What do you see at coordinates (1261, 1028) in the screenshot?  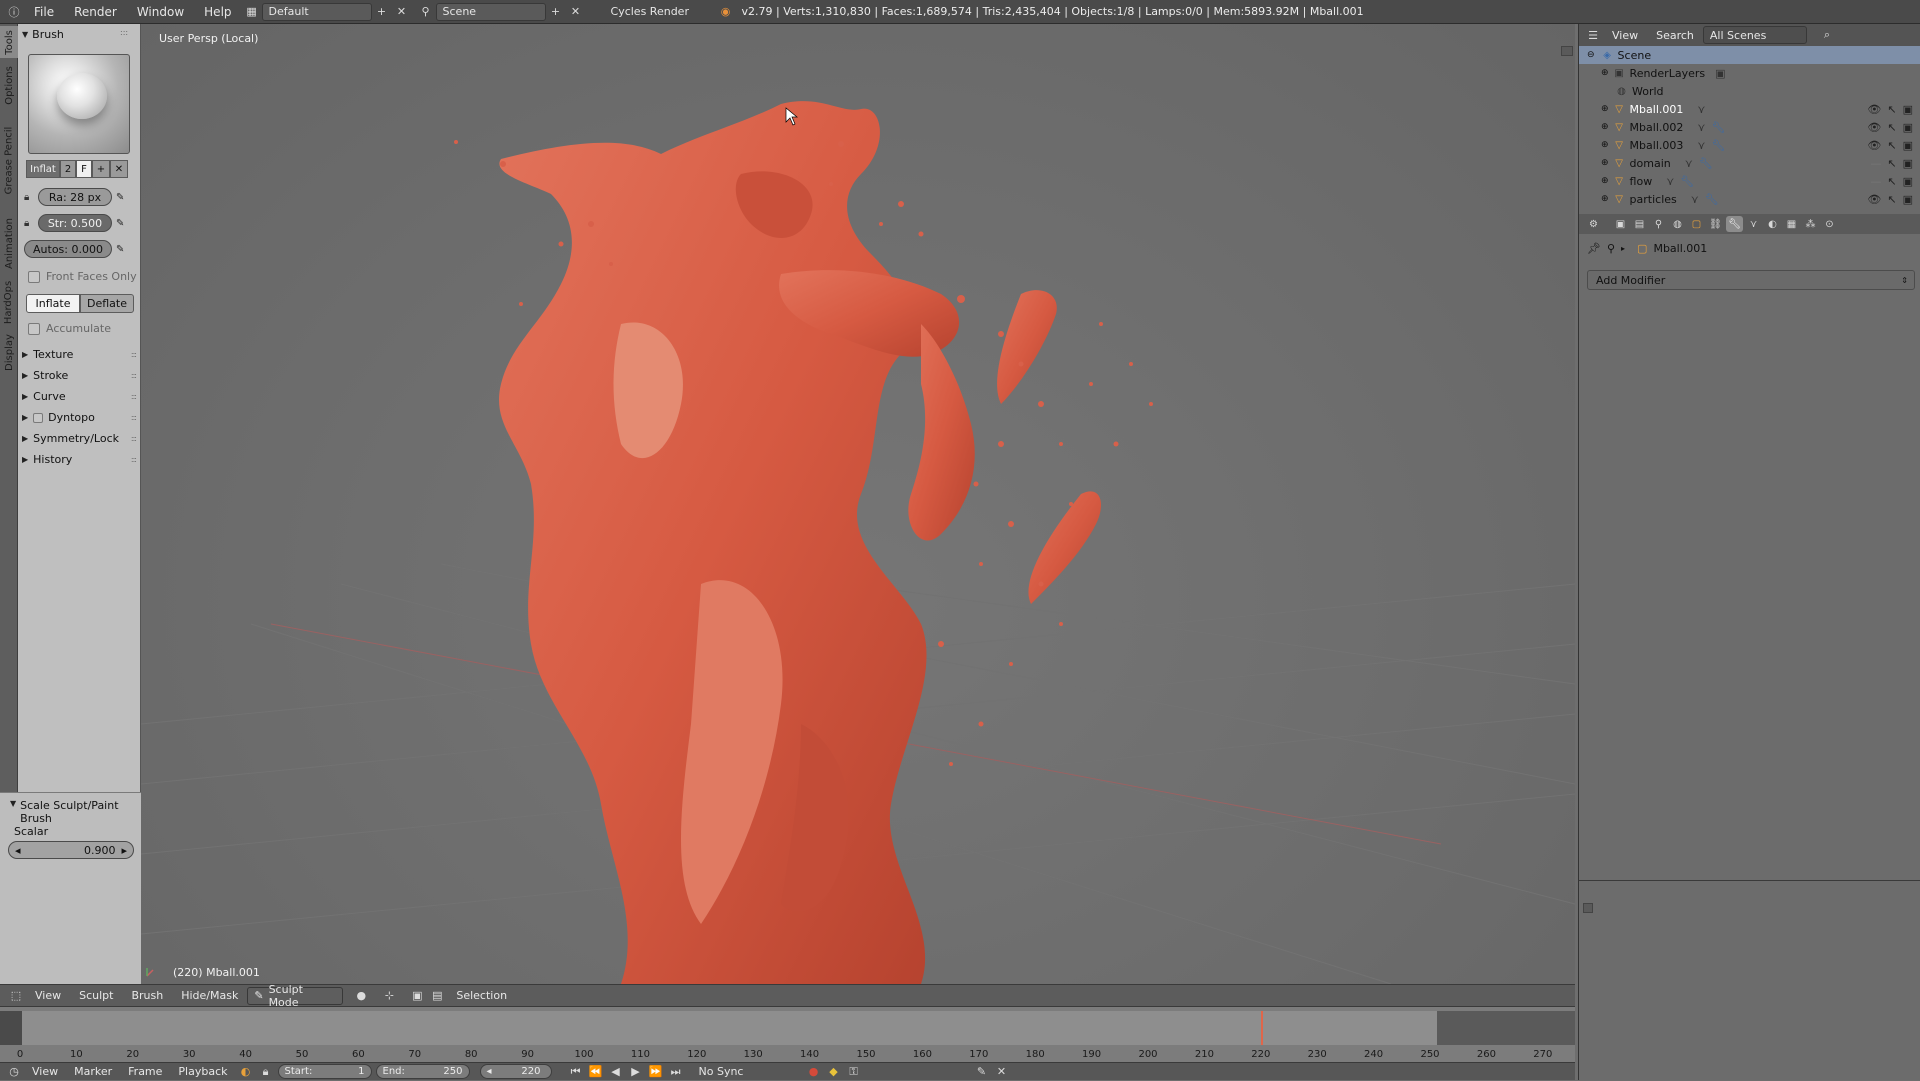 I see `current-frame-cursor` at bounding box center [1261, 1028].